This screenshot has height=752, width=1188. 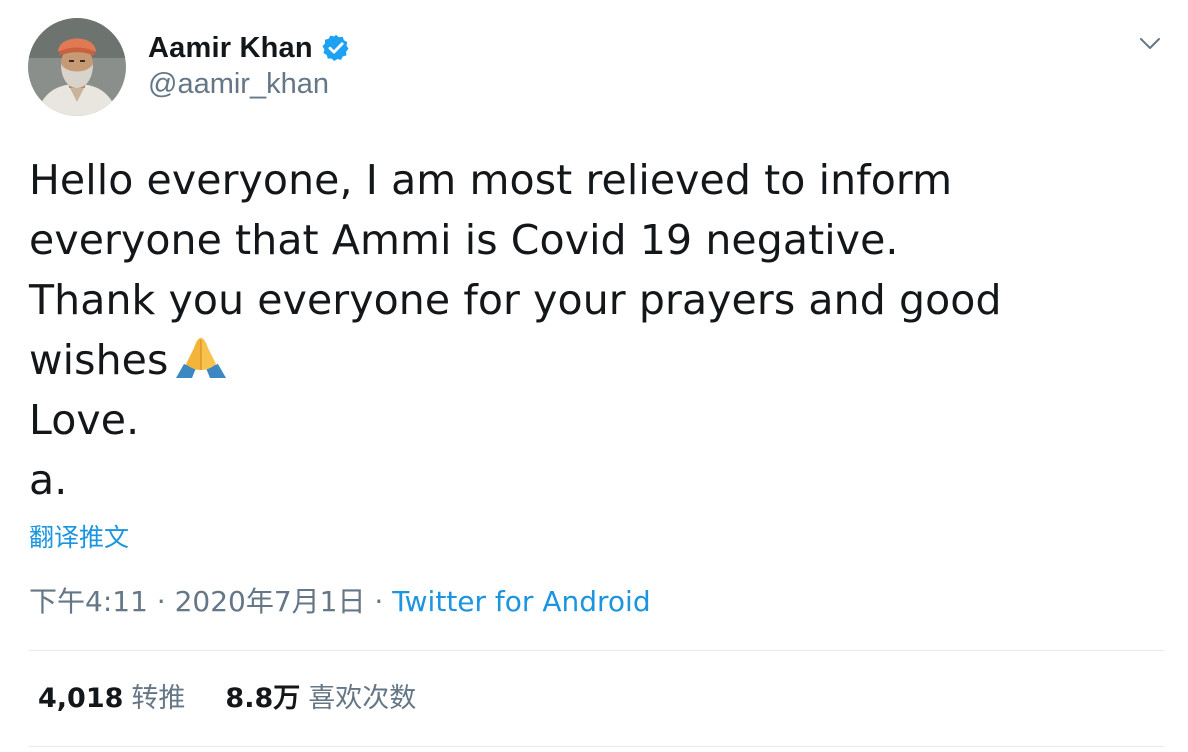 What do you see at coordinates (238, 84) in the screenshot?
I see `user-handle: @aamir_khan` at bounding box center [238, 84].